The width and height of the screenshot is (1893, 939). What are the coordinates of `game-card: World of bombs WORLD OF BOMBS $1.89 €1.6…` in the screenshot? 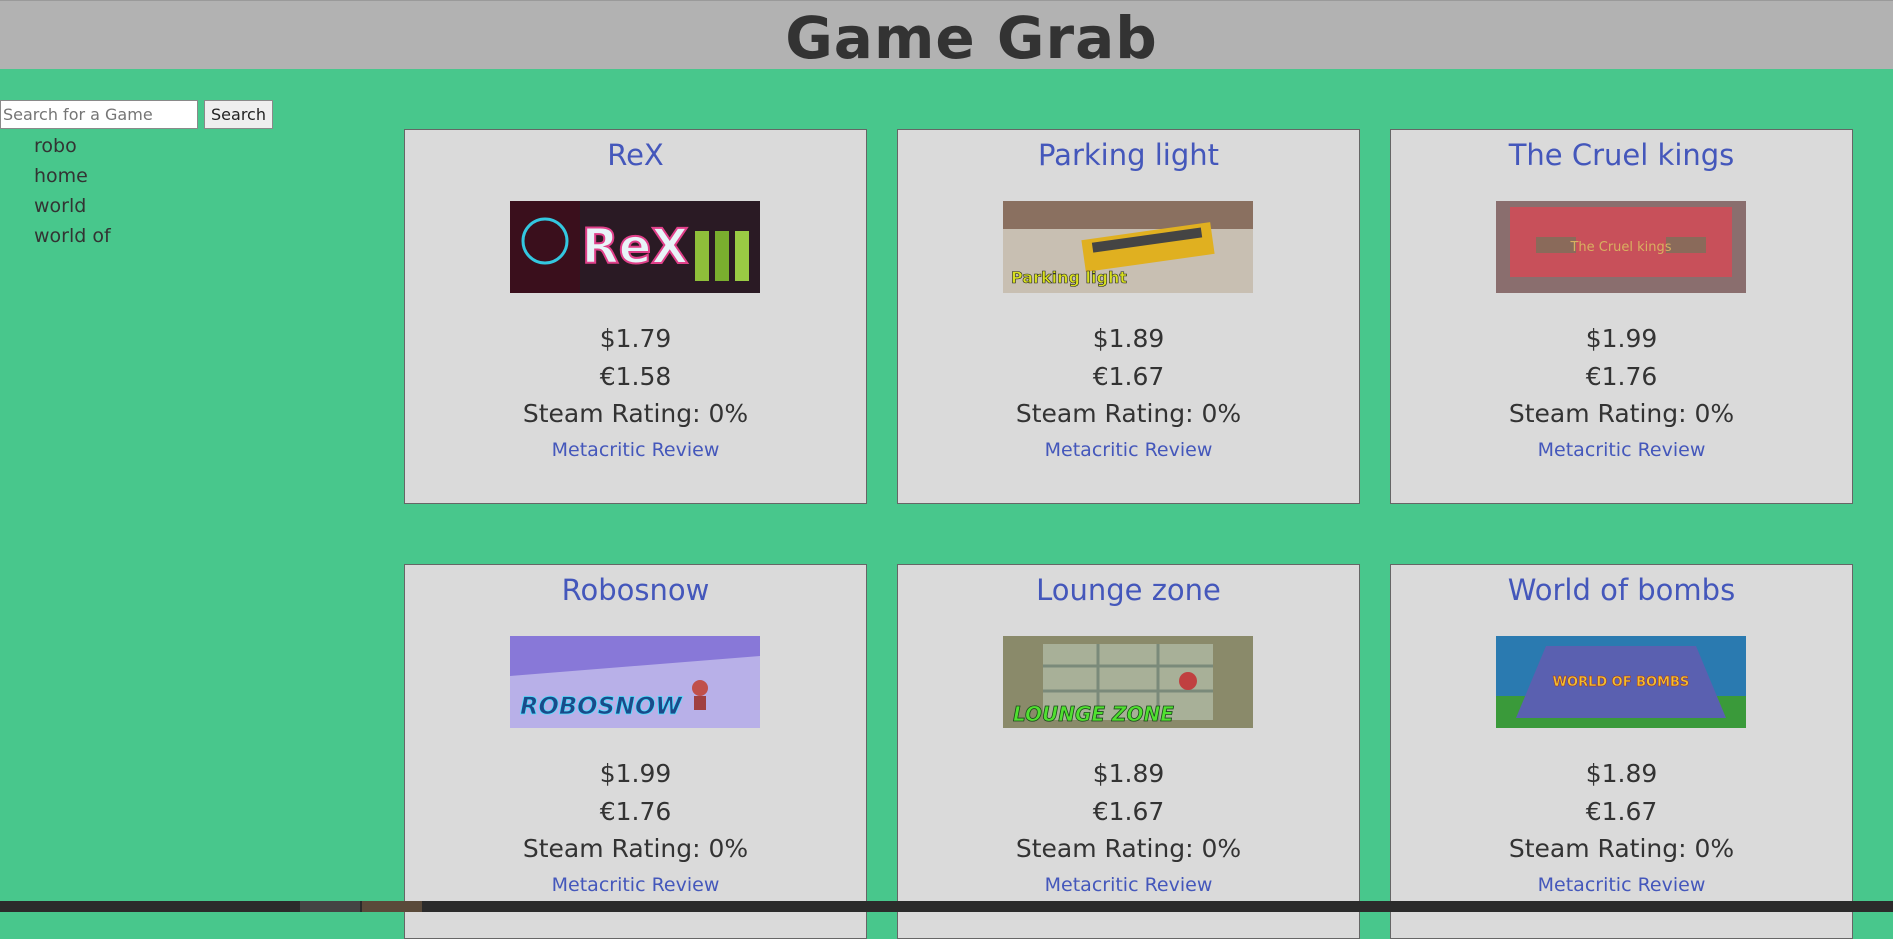 It's located at (1621, 751).